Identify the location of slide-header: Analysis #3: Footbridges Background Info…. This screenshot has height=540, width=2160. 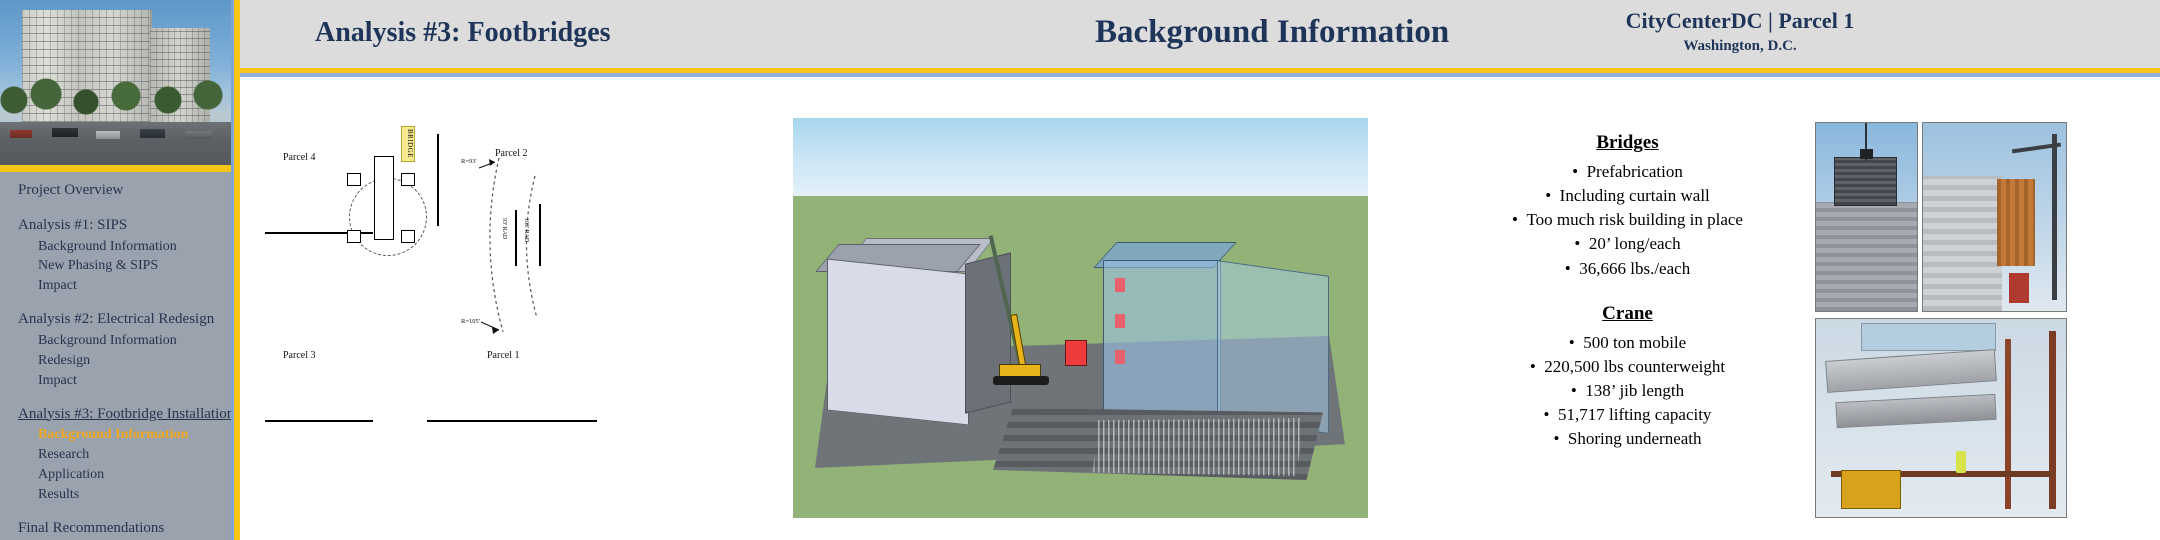
(1200, 34).